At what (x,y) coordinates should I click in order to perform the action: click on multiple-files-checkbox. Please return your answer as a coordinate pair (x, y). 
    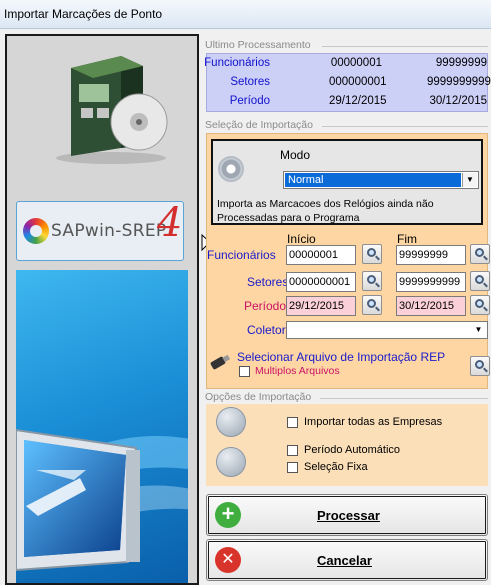
    Looking at the image, I should click on (244, 371).